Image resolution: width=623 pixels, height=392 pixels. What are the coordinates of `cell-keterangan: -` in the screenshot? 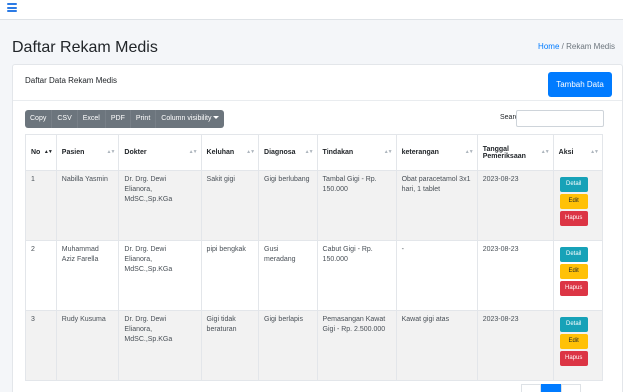 It's located at (436, 275).